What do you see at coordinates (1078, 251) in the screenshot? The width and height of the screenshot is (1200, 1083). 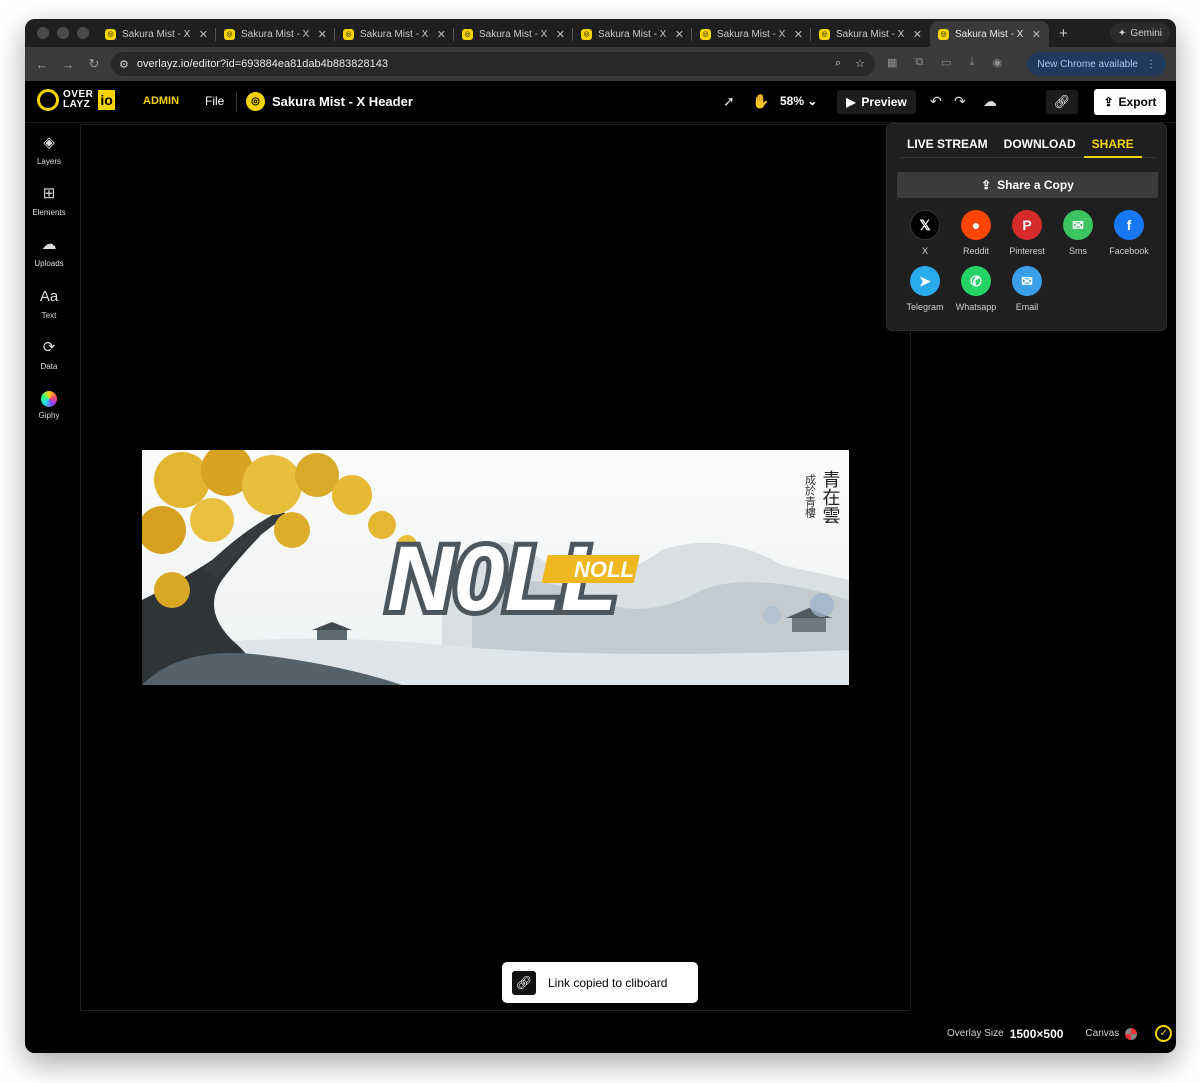 I see `share-target-label: Sms` at bounding box center [1078, 251].